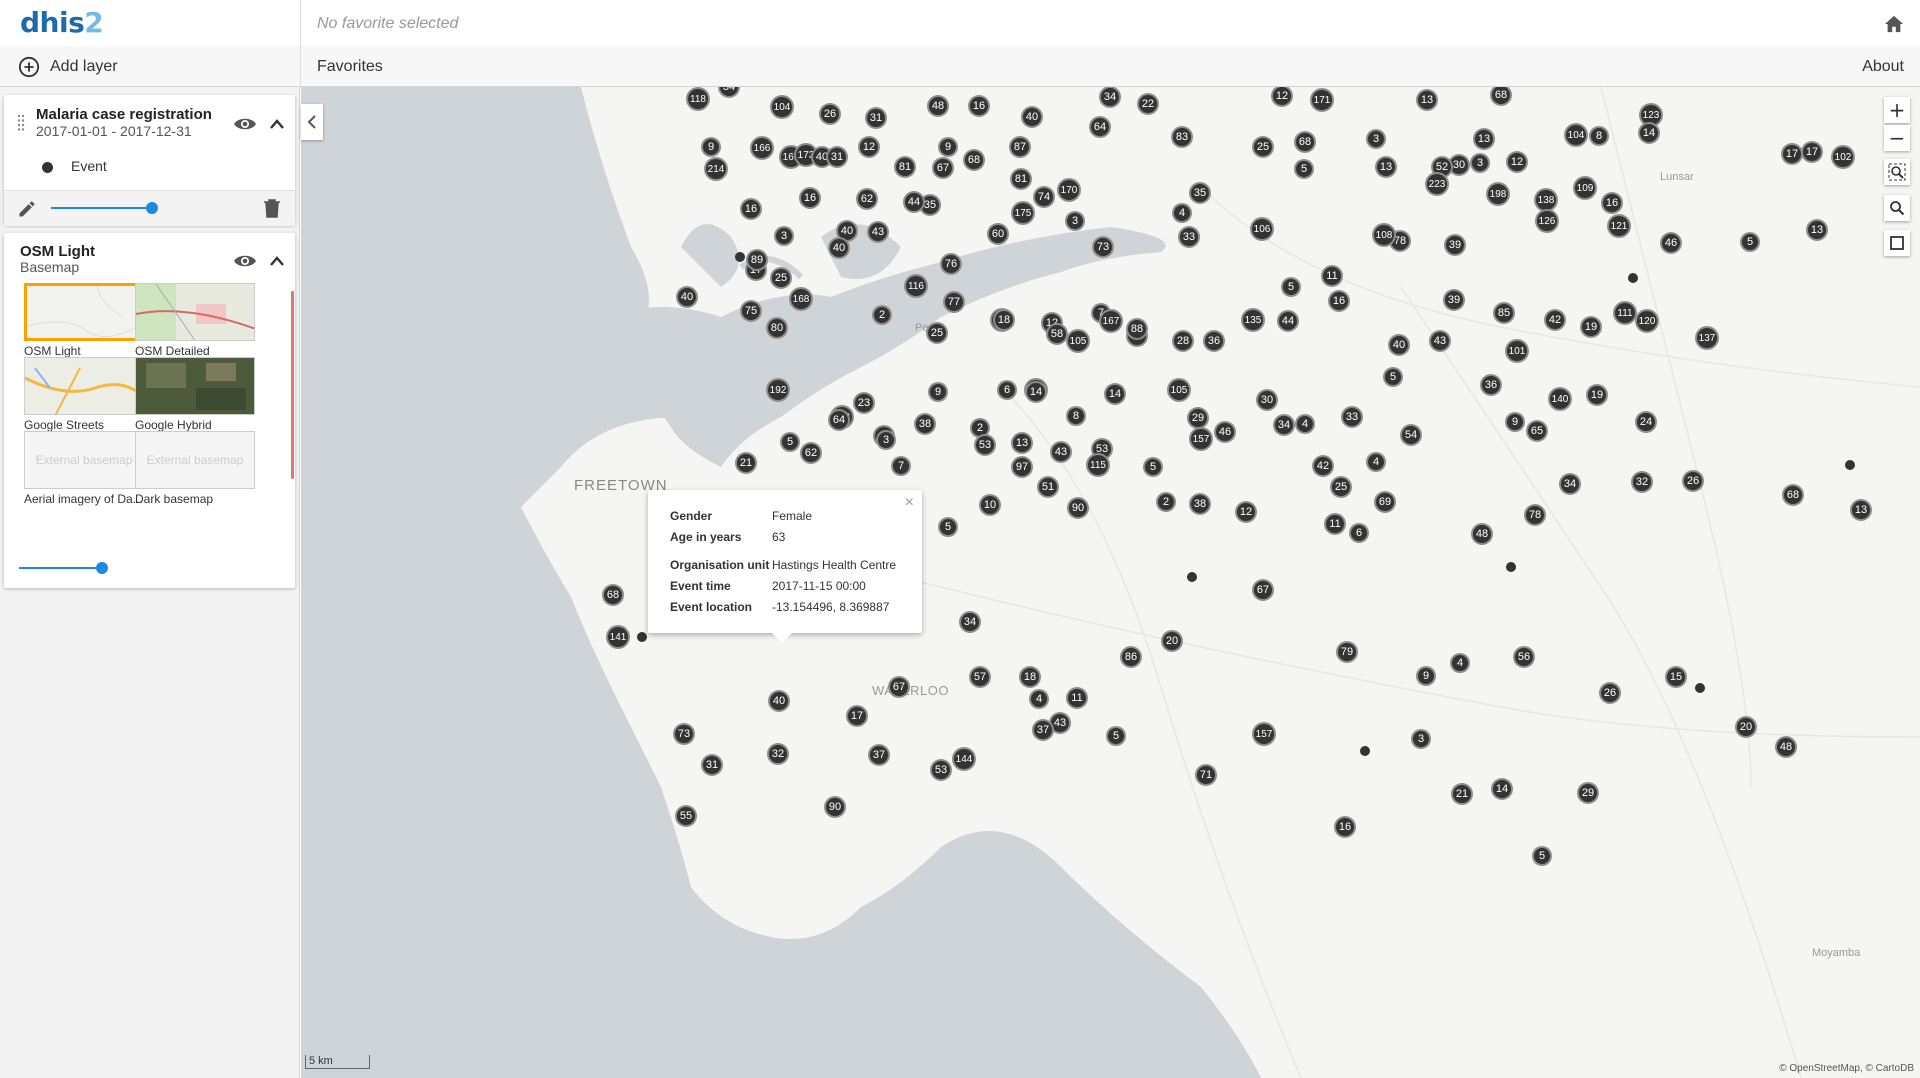 Image resolution: width=1920 pixels, height=1078 pixels. Describe the element at coordinates (1214, 341) in the screenshot. I see `event-cluster-marker: 36` at that location.